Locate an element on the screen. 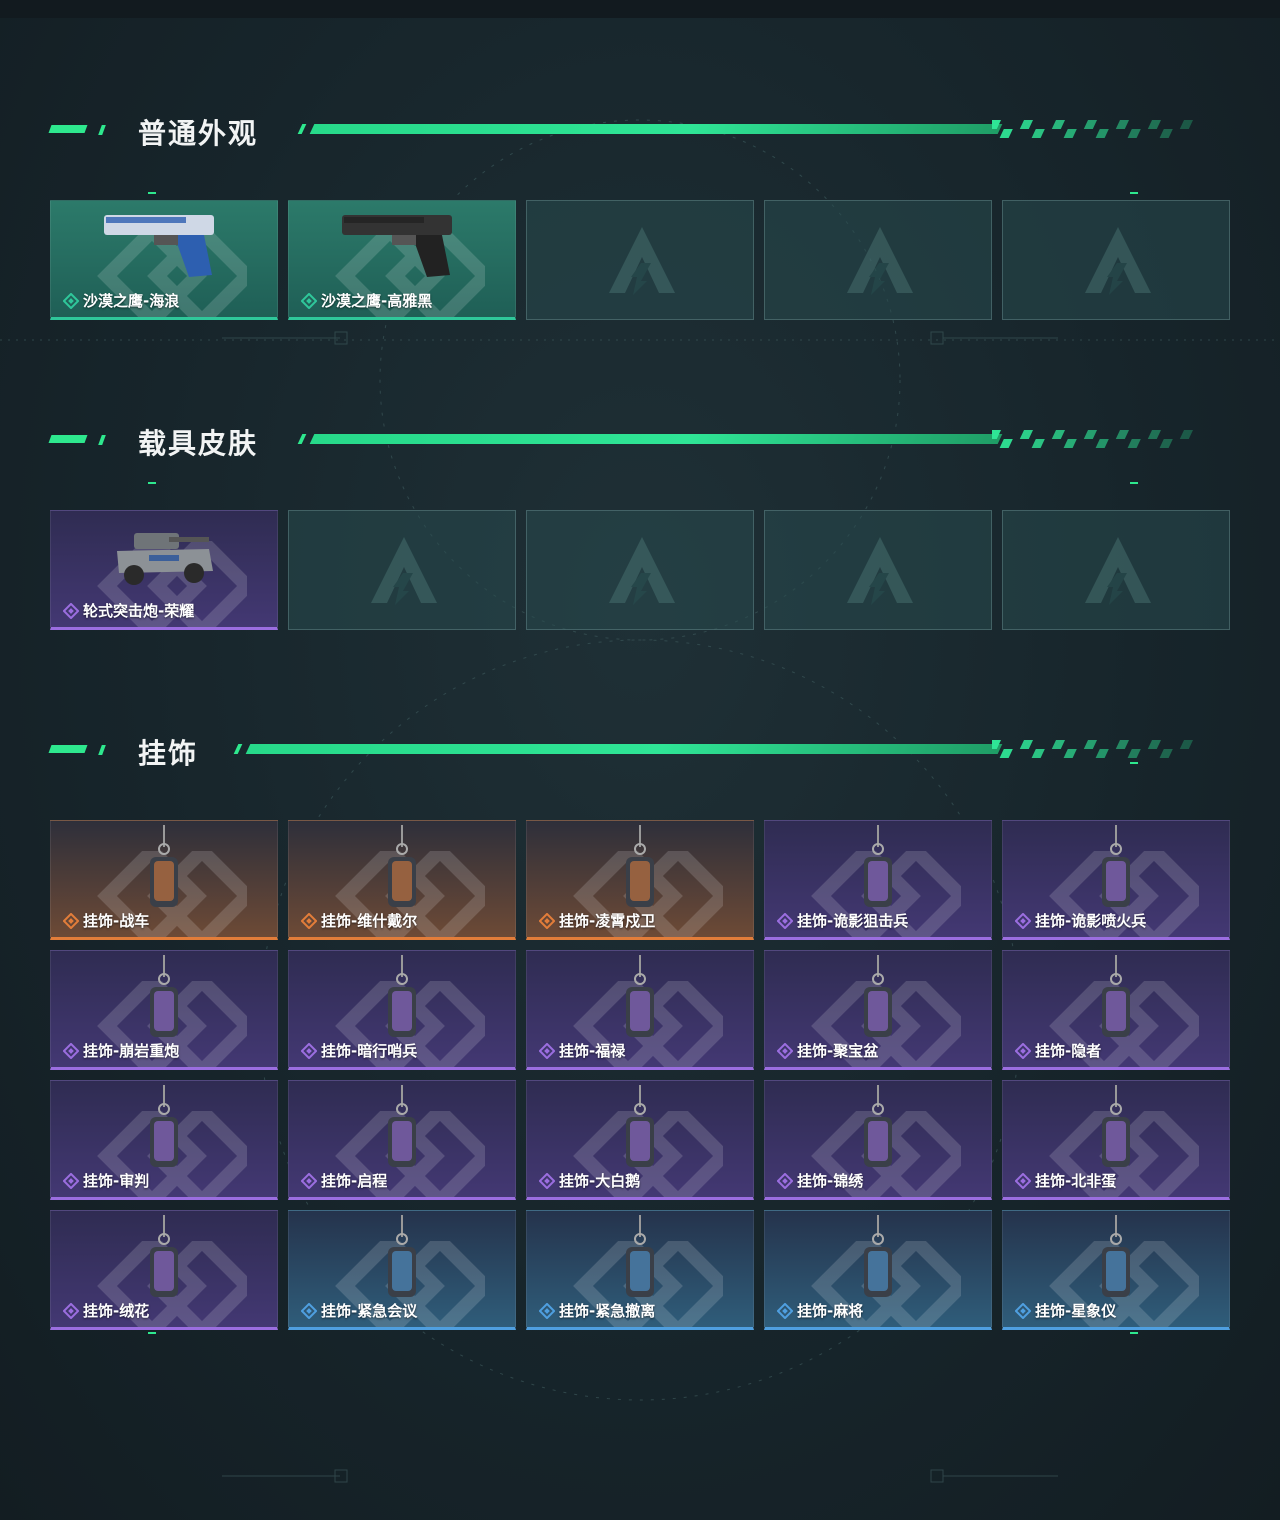 Image resolution: width=1280 pixels, height=1520 pixels. item-card: 沙漠之鹰-海浪 is located at coordinates (164, 260).